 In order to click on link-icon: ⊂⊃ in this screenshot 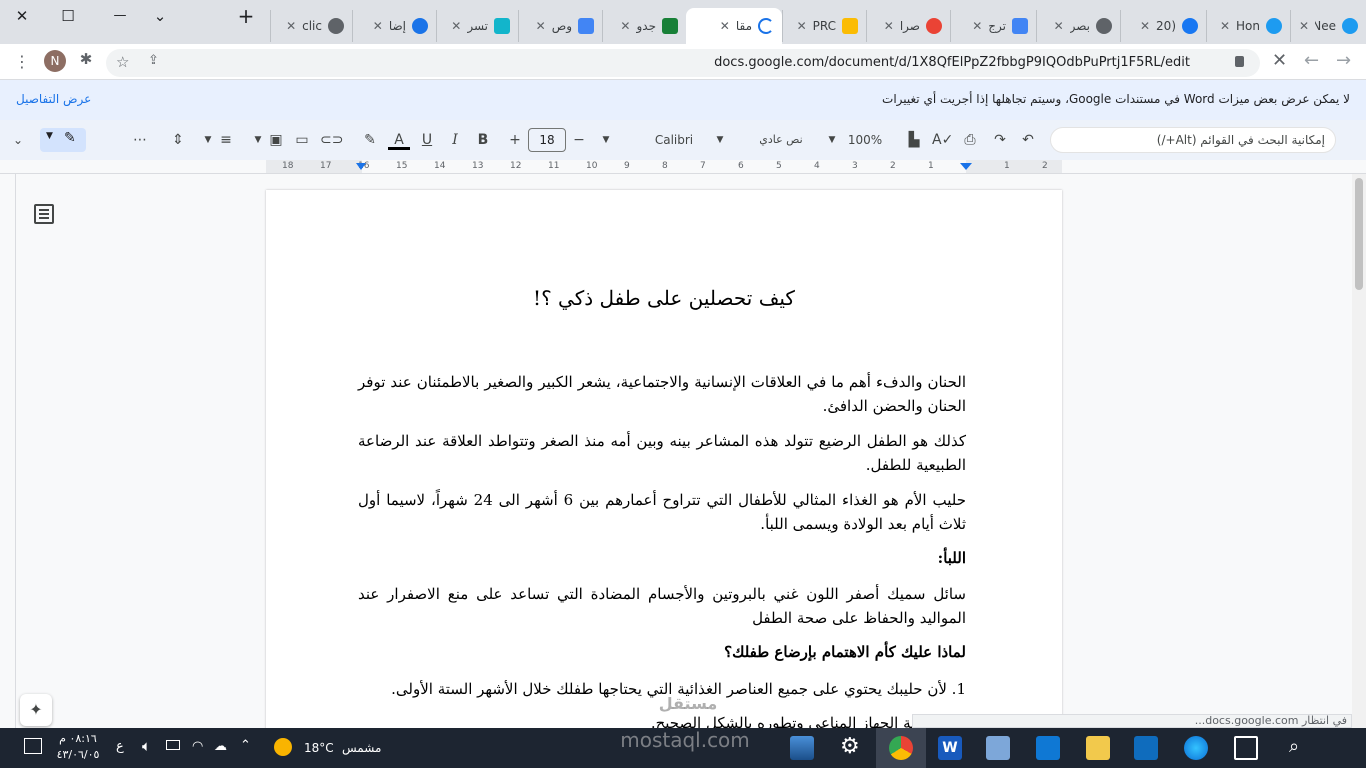, I will do `click(331, 140)`.